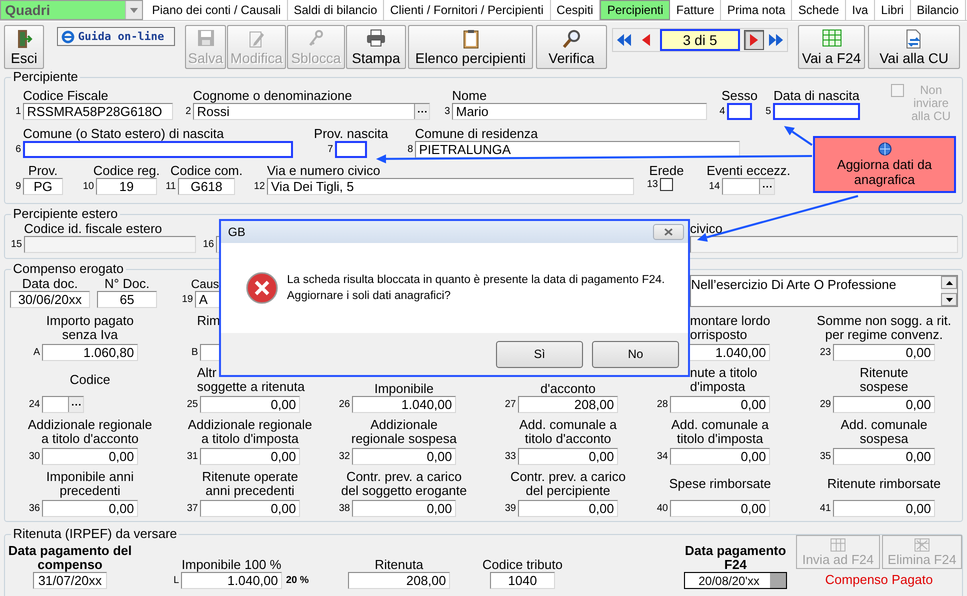  What do you see at coordinates (187, 112) in the screenshot?
I see `field-number: 2` at bounding box center [187, 112].